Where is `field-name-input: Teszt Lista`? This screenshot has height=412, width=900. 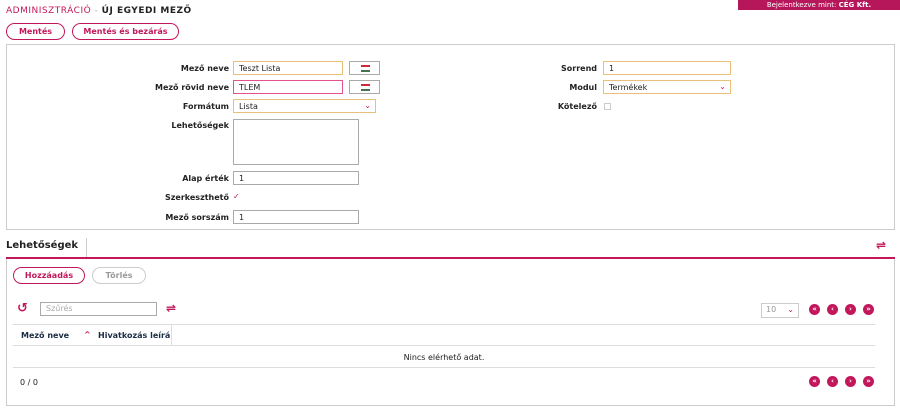 field-name-input: Teszt Lista is located at coordinates (288, 68).